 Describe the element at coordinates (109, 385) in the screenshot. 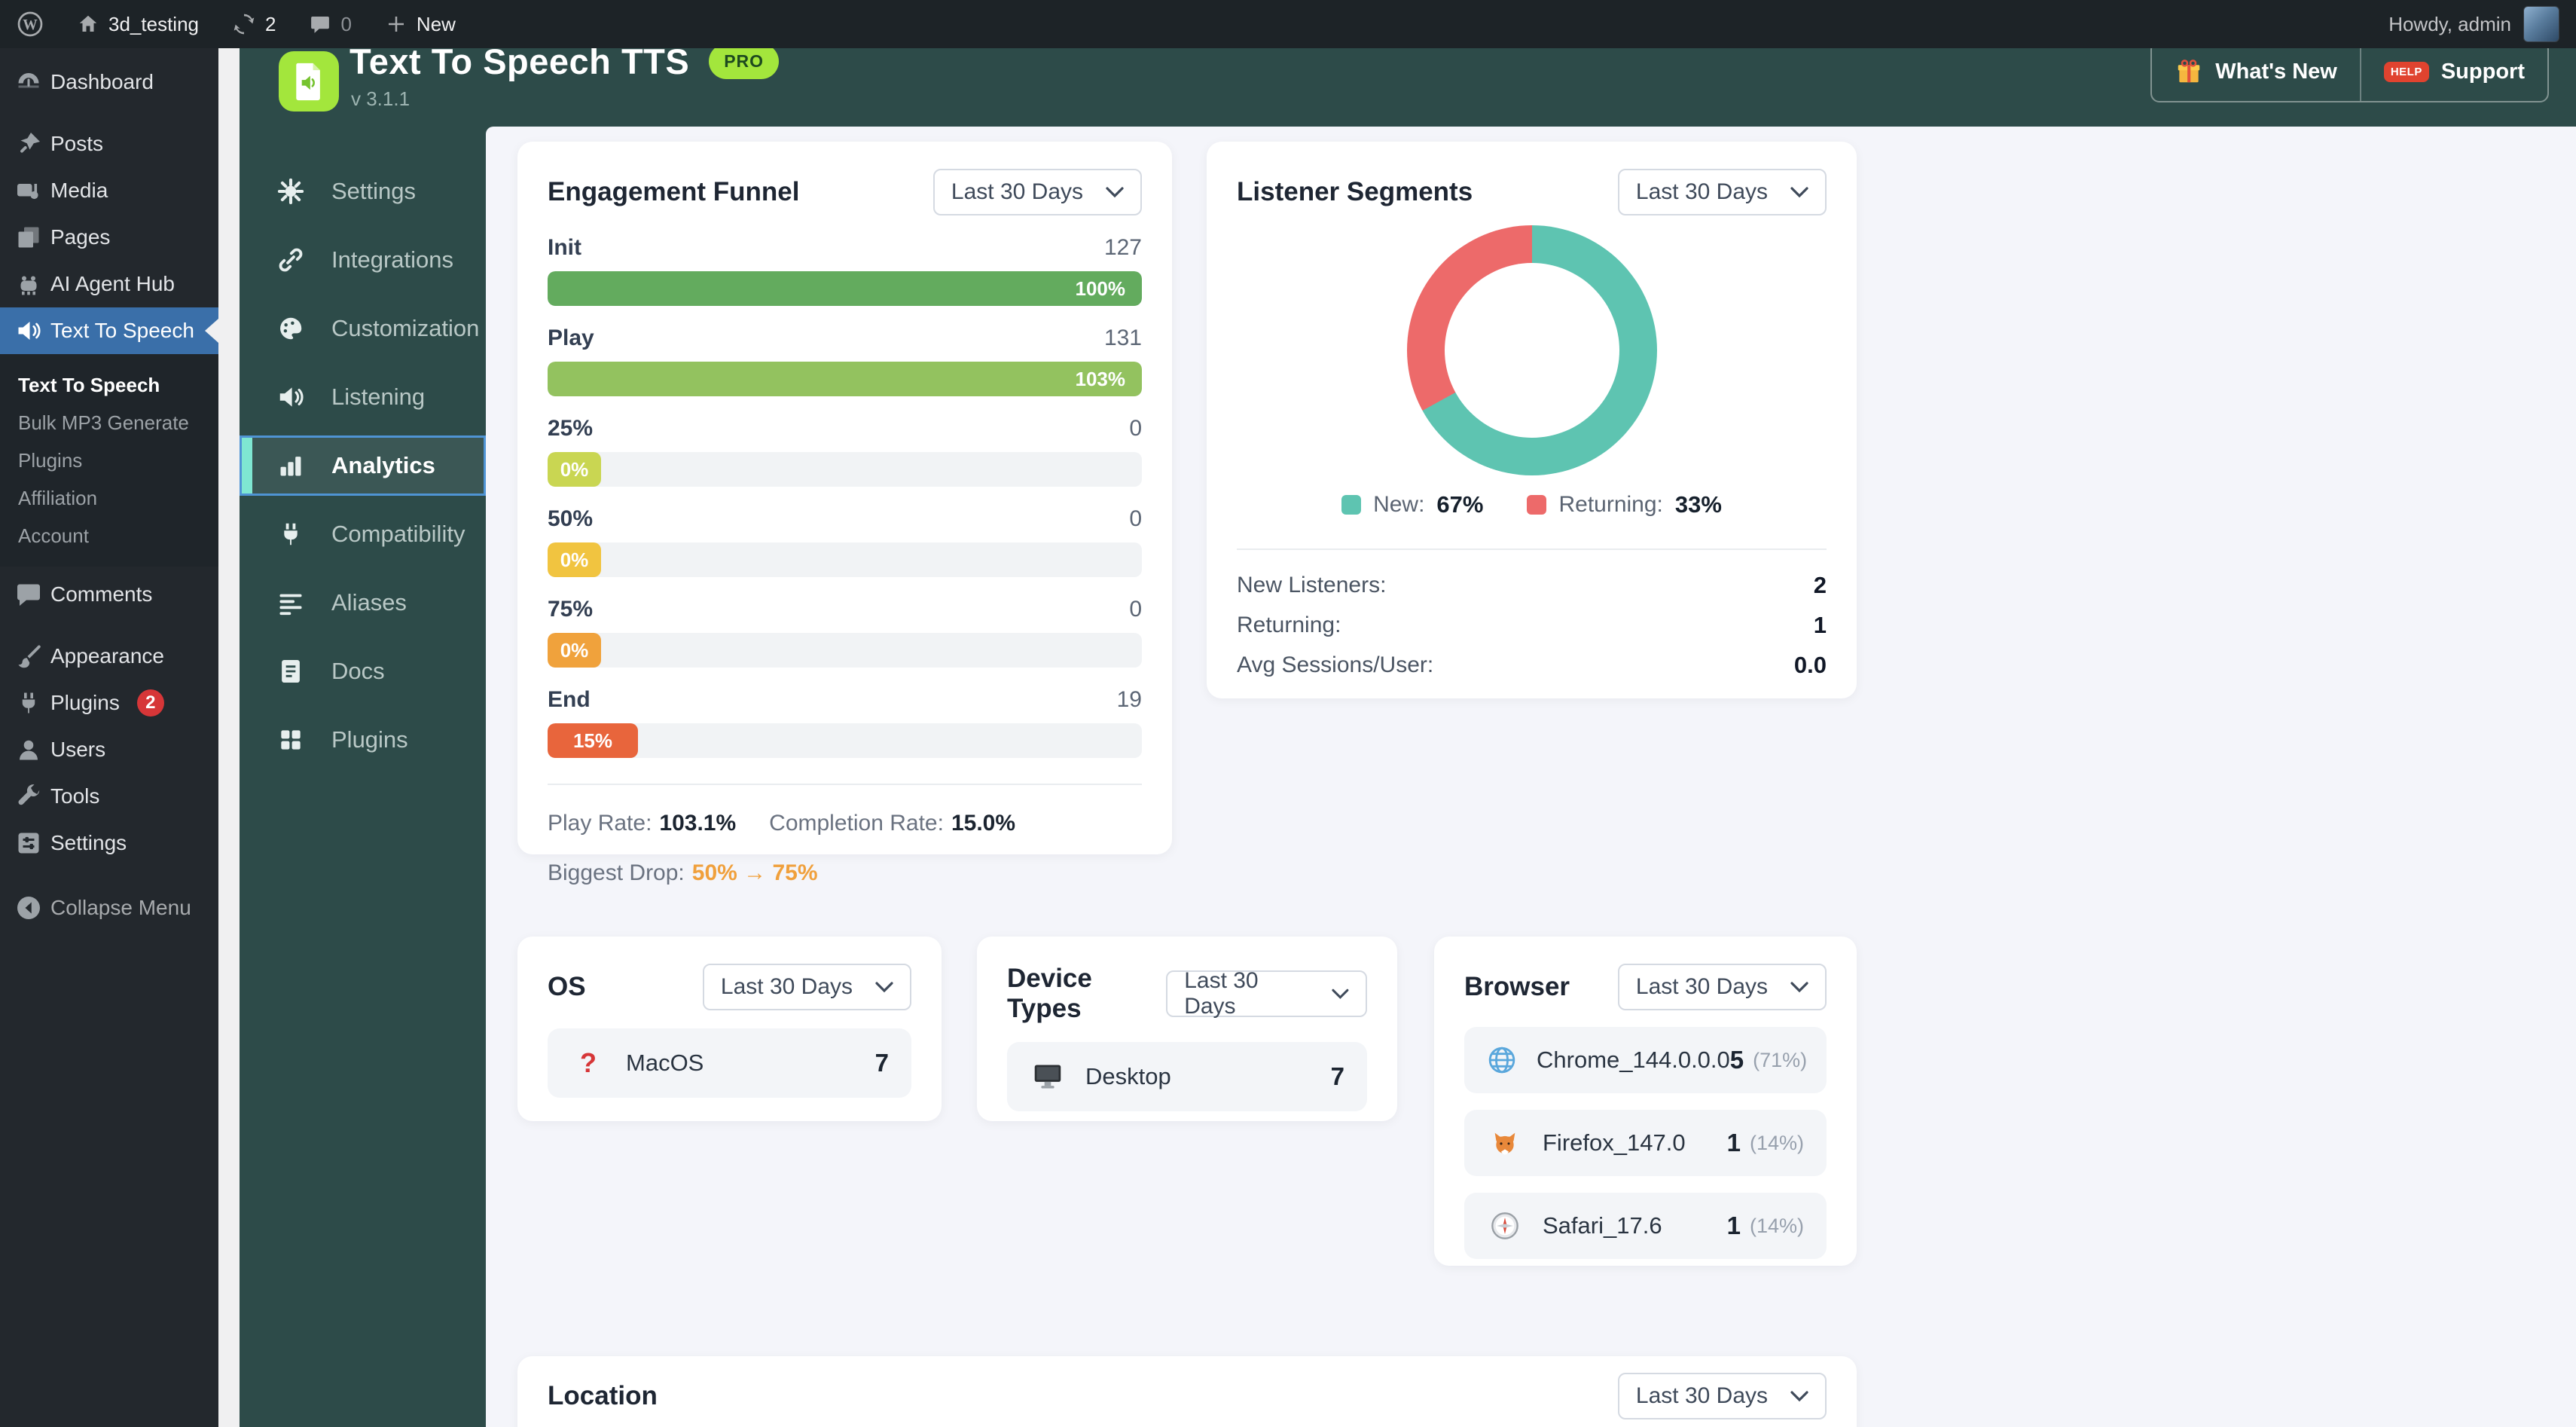

I see `submenu-item-text-to-speech: Text To Speech` at that location.